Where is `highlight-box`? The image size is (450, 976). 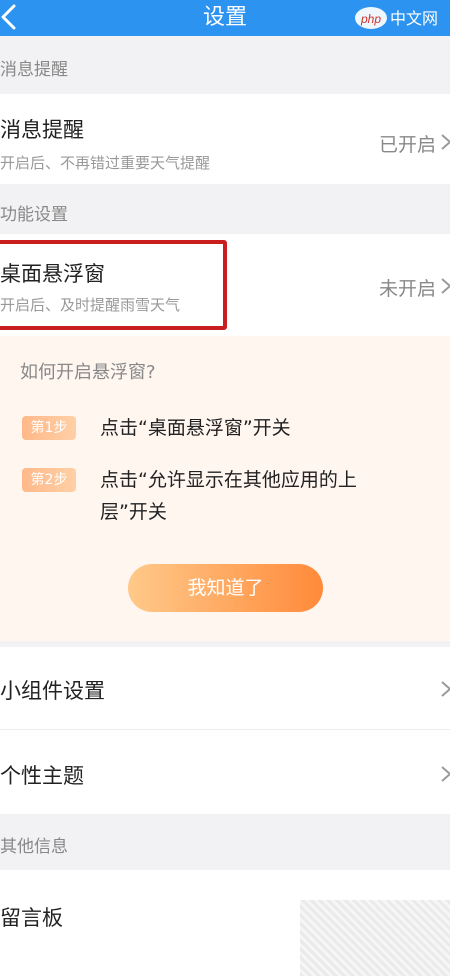
highlight-box is located at coordinates (113, 285).